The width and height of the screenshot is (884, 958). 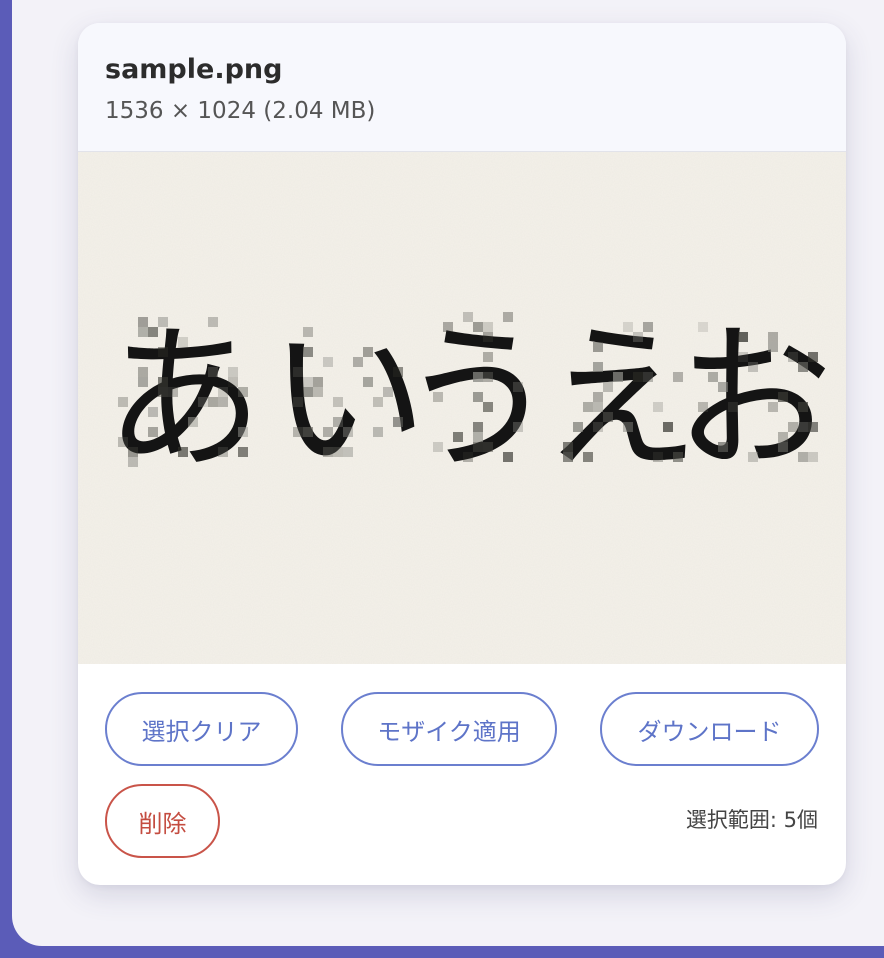 I want to click on apply-mosaic-button: モザイク適用, so click(x=449, y=729).